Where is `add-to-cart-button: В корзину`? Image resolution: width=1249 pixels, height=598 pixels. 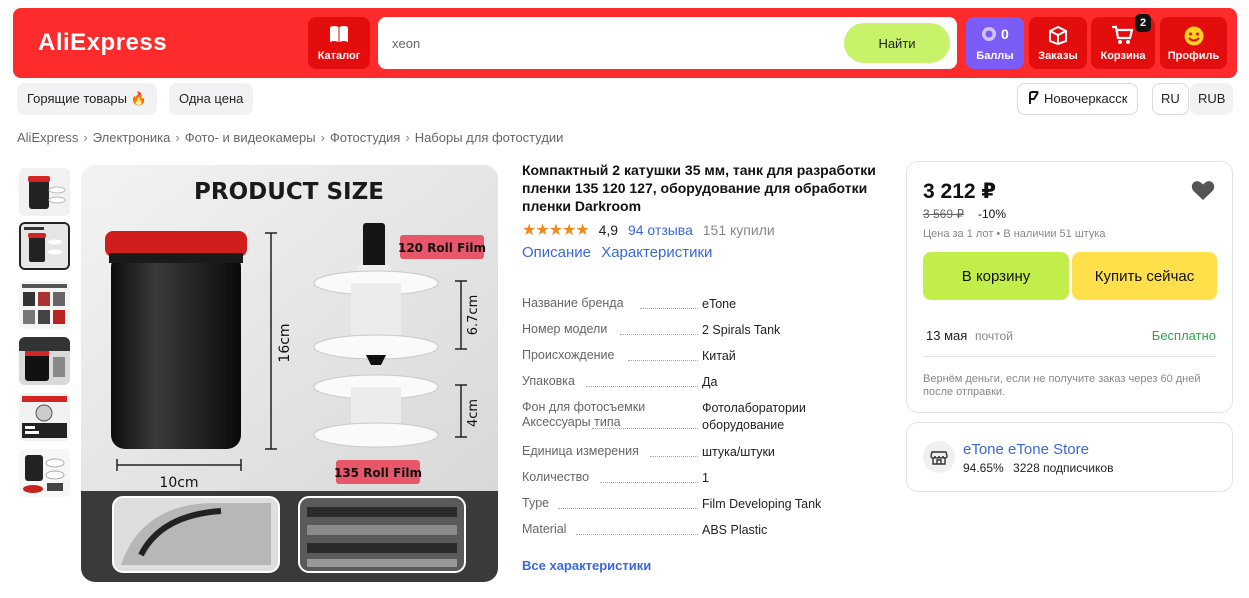 add-to-cart-button: В корзину is located at coordinates (996, 276).